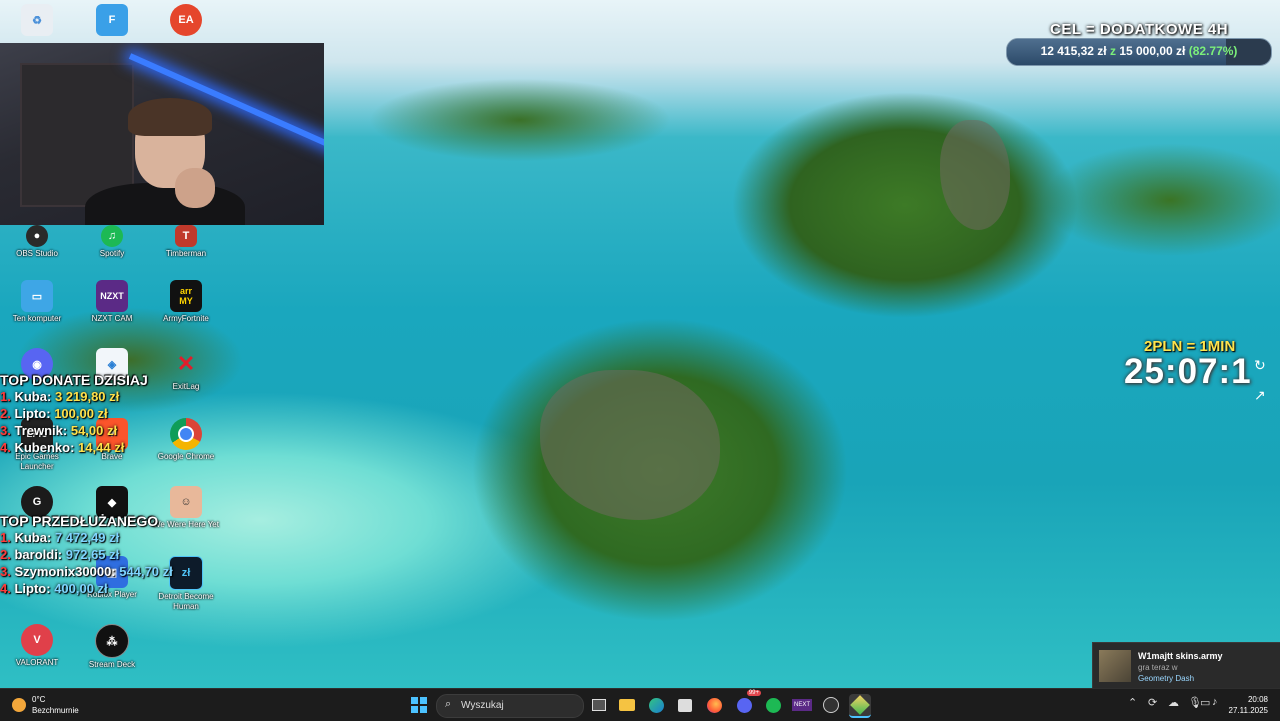 The width and height of the screenshot is (1280, 721). Describe the element at coordinates (112, 296) in the screenshot. I see `nzxt-icon: NZXT` at that location.